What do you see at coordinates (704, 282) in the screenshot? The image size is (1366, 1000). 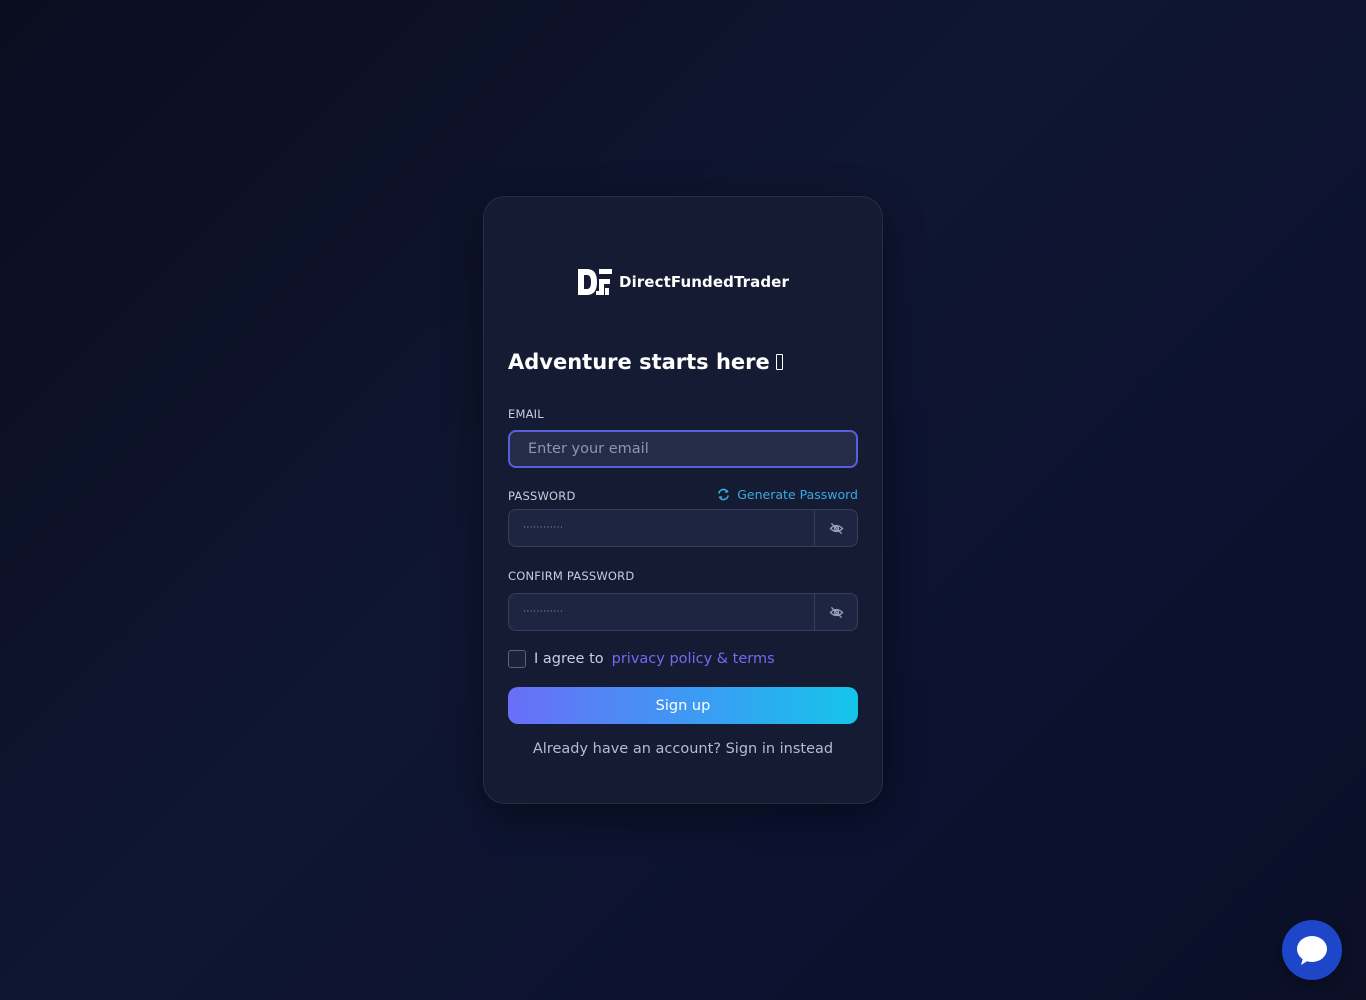 I see `brand-name: DirectFundedTrader` at bounding box center [704, 282].